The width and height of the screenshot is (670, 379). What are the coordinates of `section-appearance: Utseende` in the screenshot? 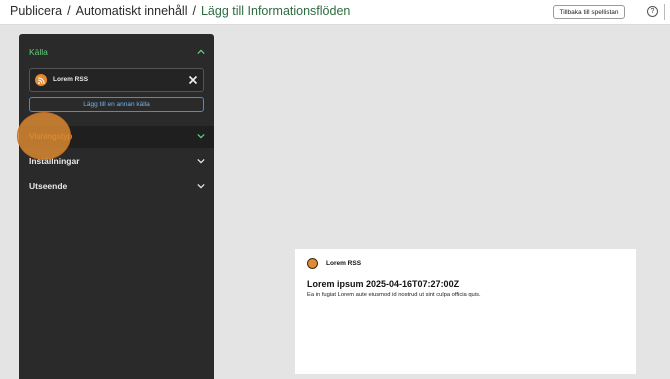 It's located at (116, 187).